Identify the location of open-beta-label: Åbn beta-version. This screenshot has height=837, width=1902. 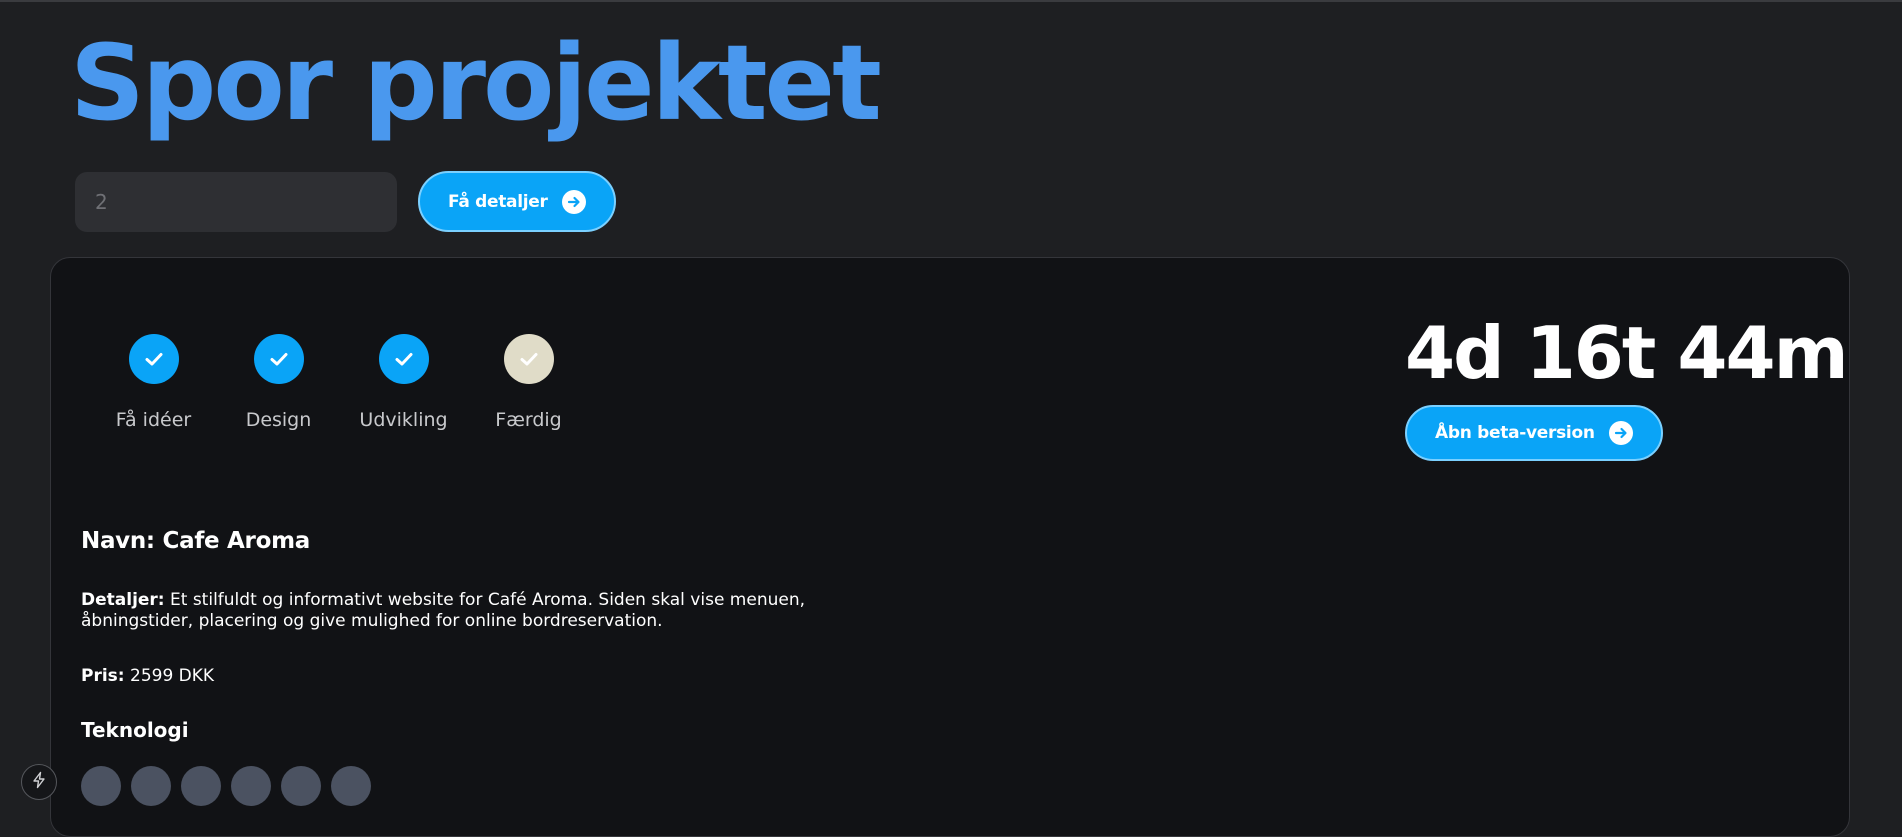
(1515, 433).